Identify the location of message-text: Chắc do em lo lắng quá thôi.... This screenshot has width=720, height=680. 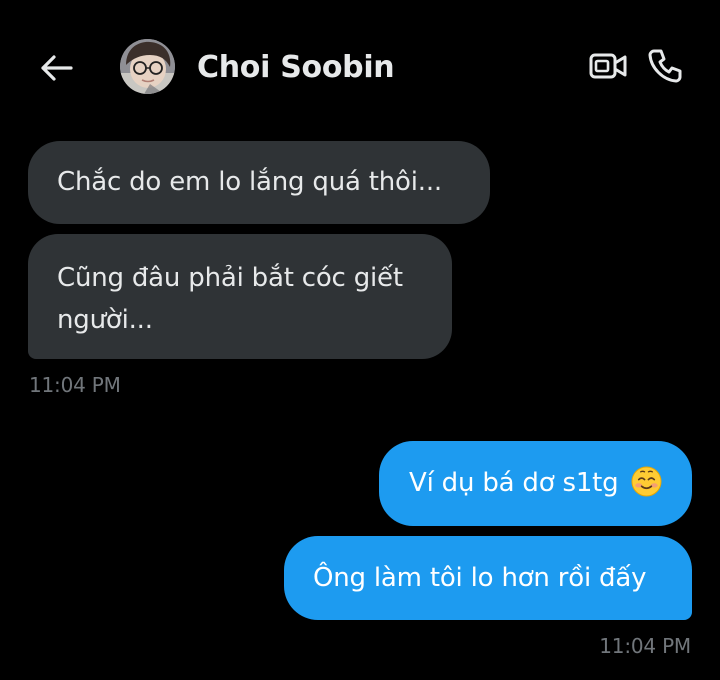
(249, 182).